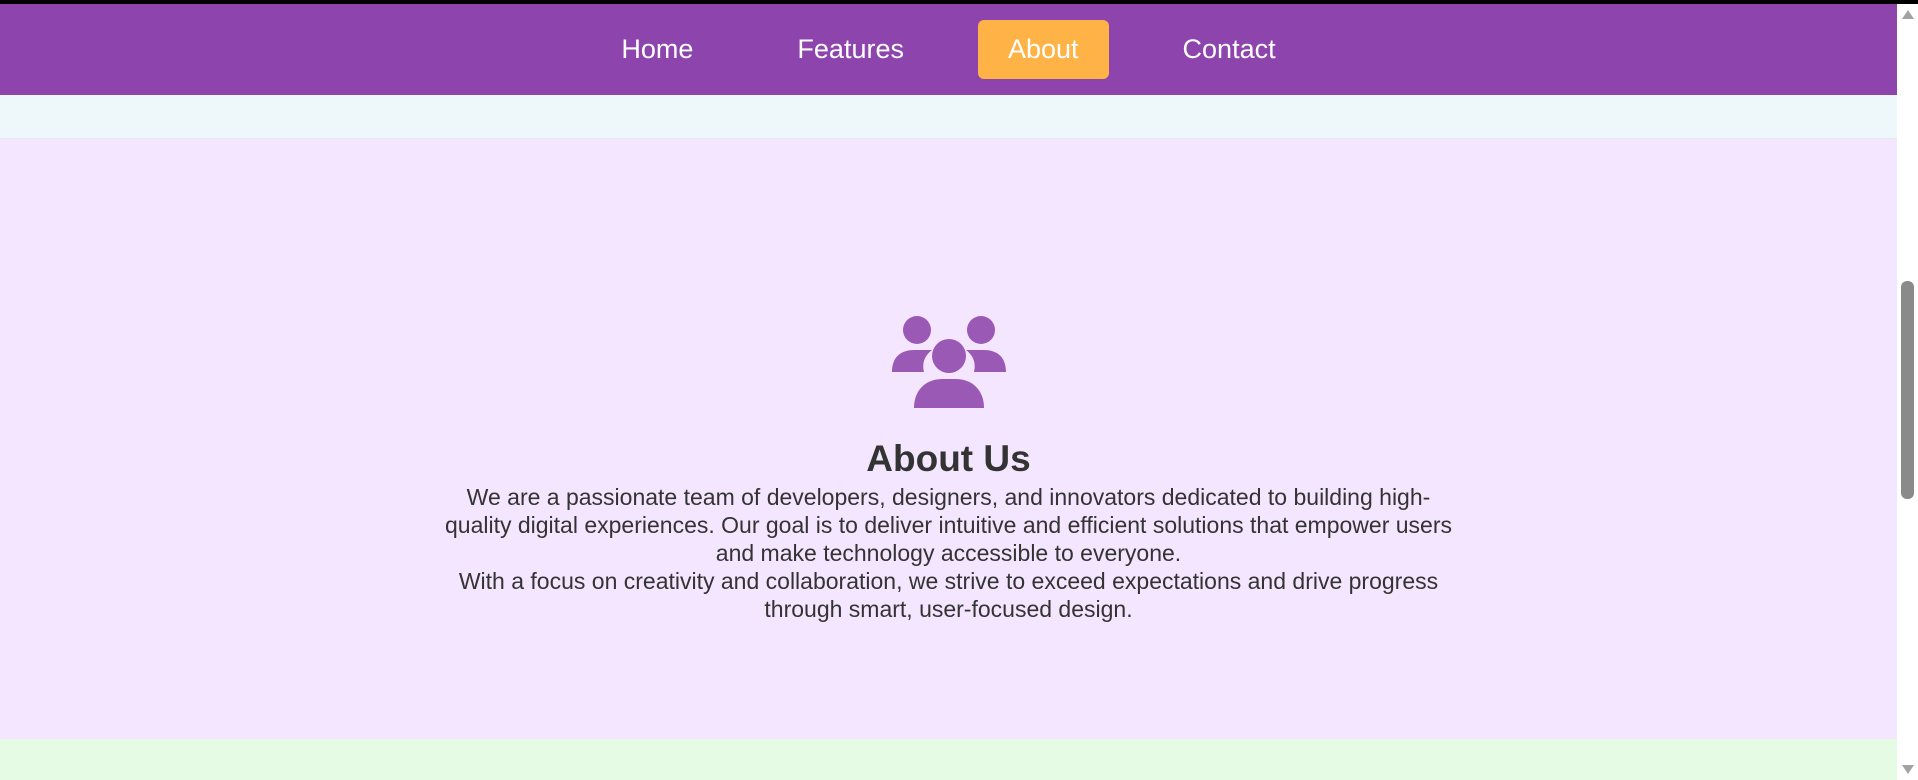 The height and width of the screenshot is (780, 1918). What do you see at coordinates (948, 49) in the screenshot?
I see `navbar: Home Features About Contact` at bounding box center [948, 49].